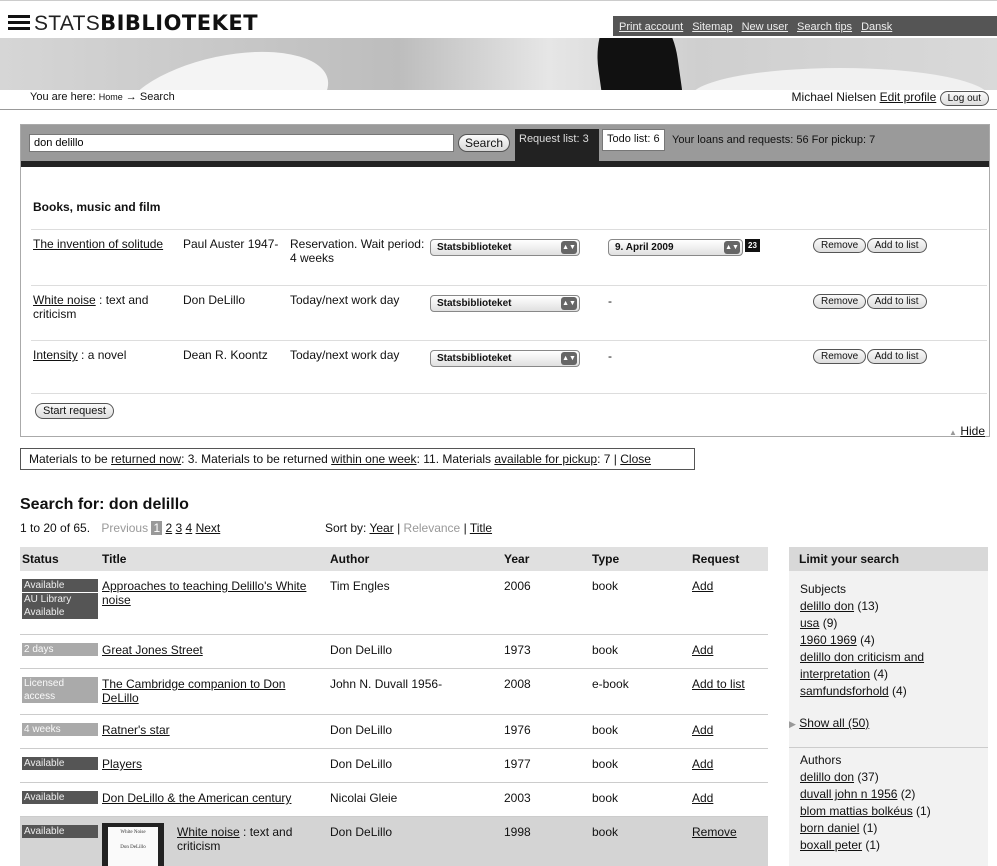 The image size is (997, 866). I want to click on tab-todo-list: Todo list: 6, so click(633, 140).